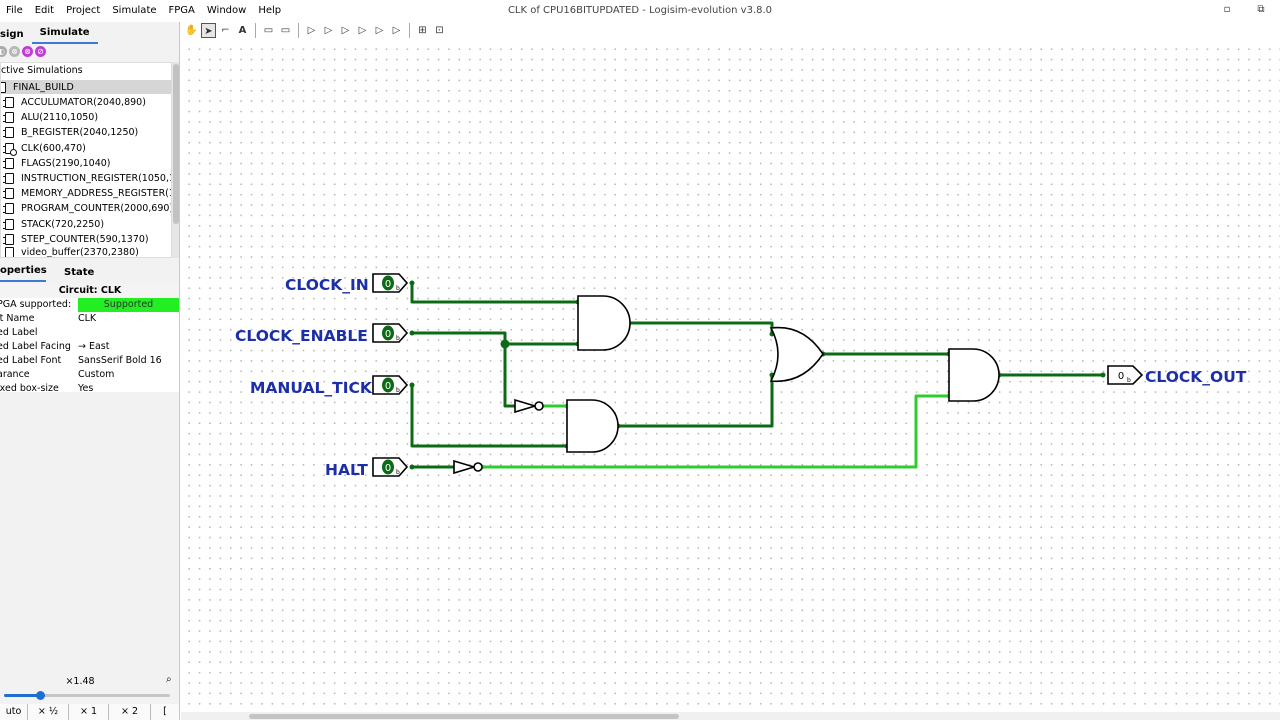 The width and height of the screenshot is (1280, 720). Describe the element at coordinates (505, 344) in the screenshot. I see `junction-dot` at that location.